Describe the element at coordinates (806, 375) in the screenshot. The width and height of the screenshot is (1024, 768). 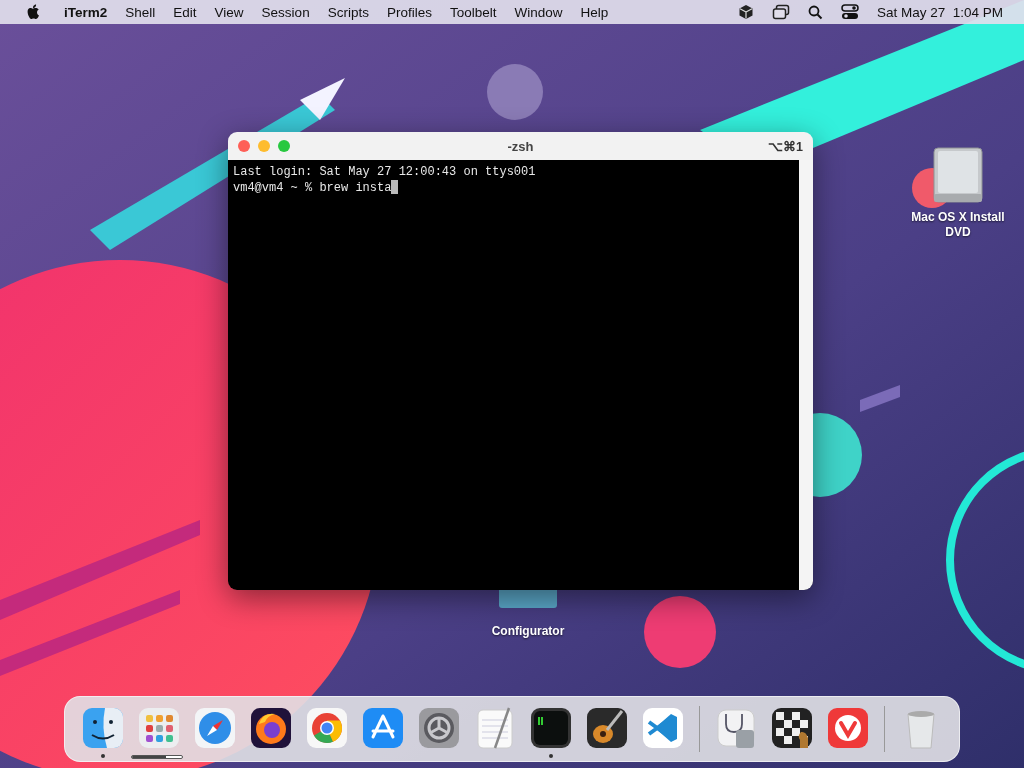
I see `scrollbar` at that location.